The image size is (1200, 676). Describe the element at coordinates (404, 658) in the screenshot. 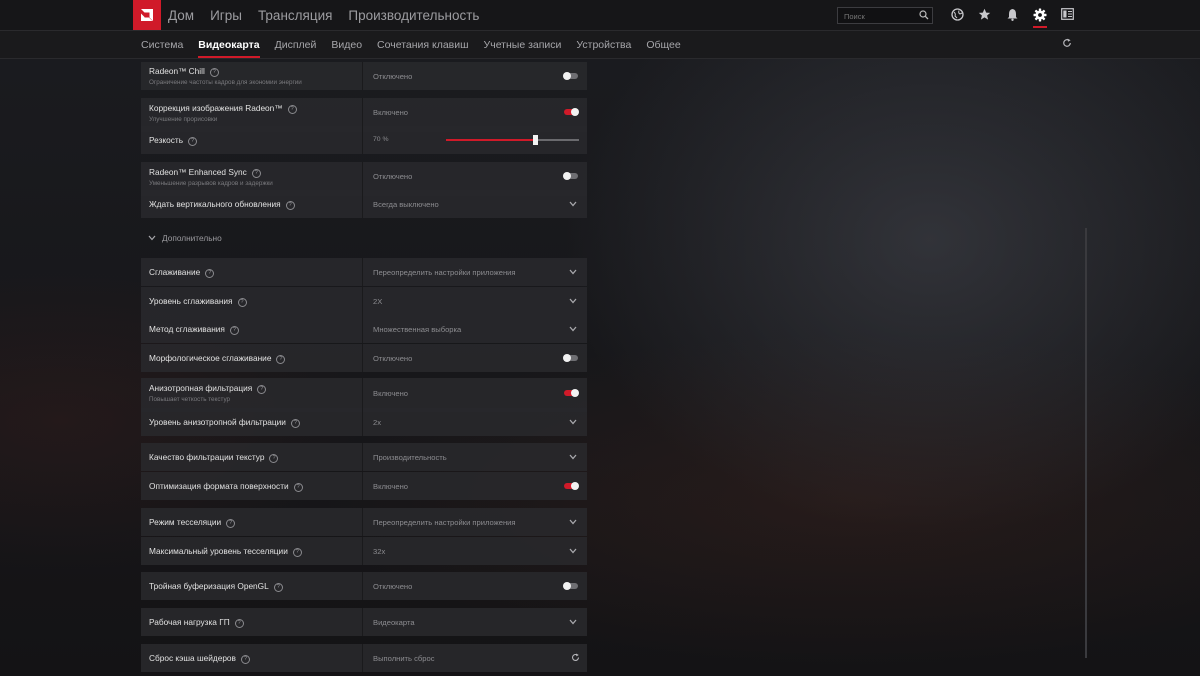

I see `shader-cache-reset-link: Выполнить сброс` at that location.